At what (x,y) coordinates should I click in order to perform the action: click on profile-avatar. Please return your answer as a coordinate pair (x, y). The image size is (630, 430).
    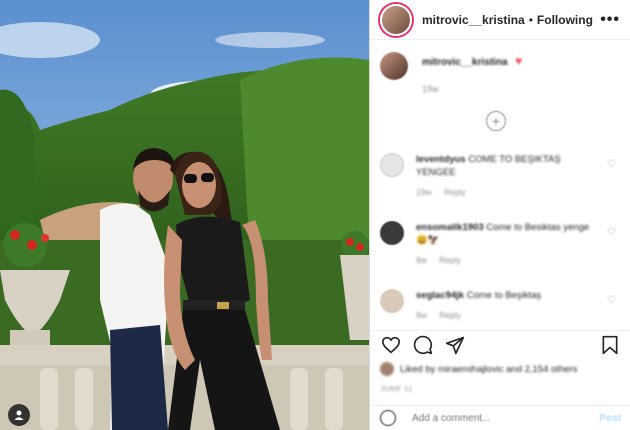
    Looking at the image, I should click on (396, 19).